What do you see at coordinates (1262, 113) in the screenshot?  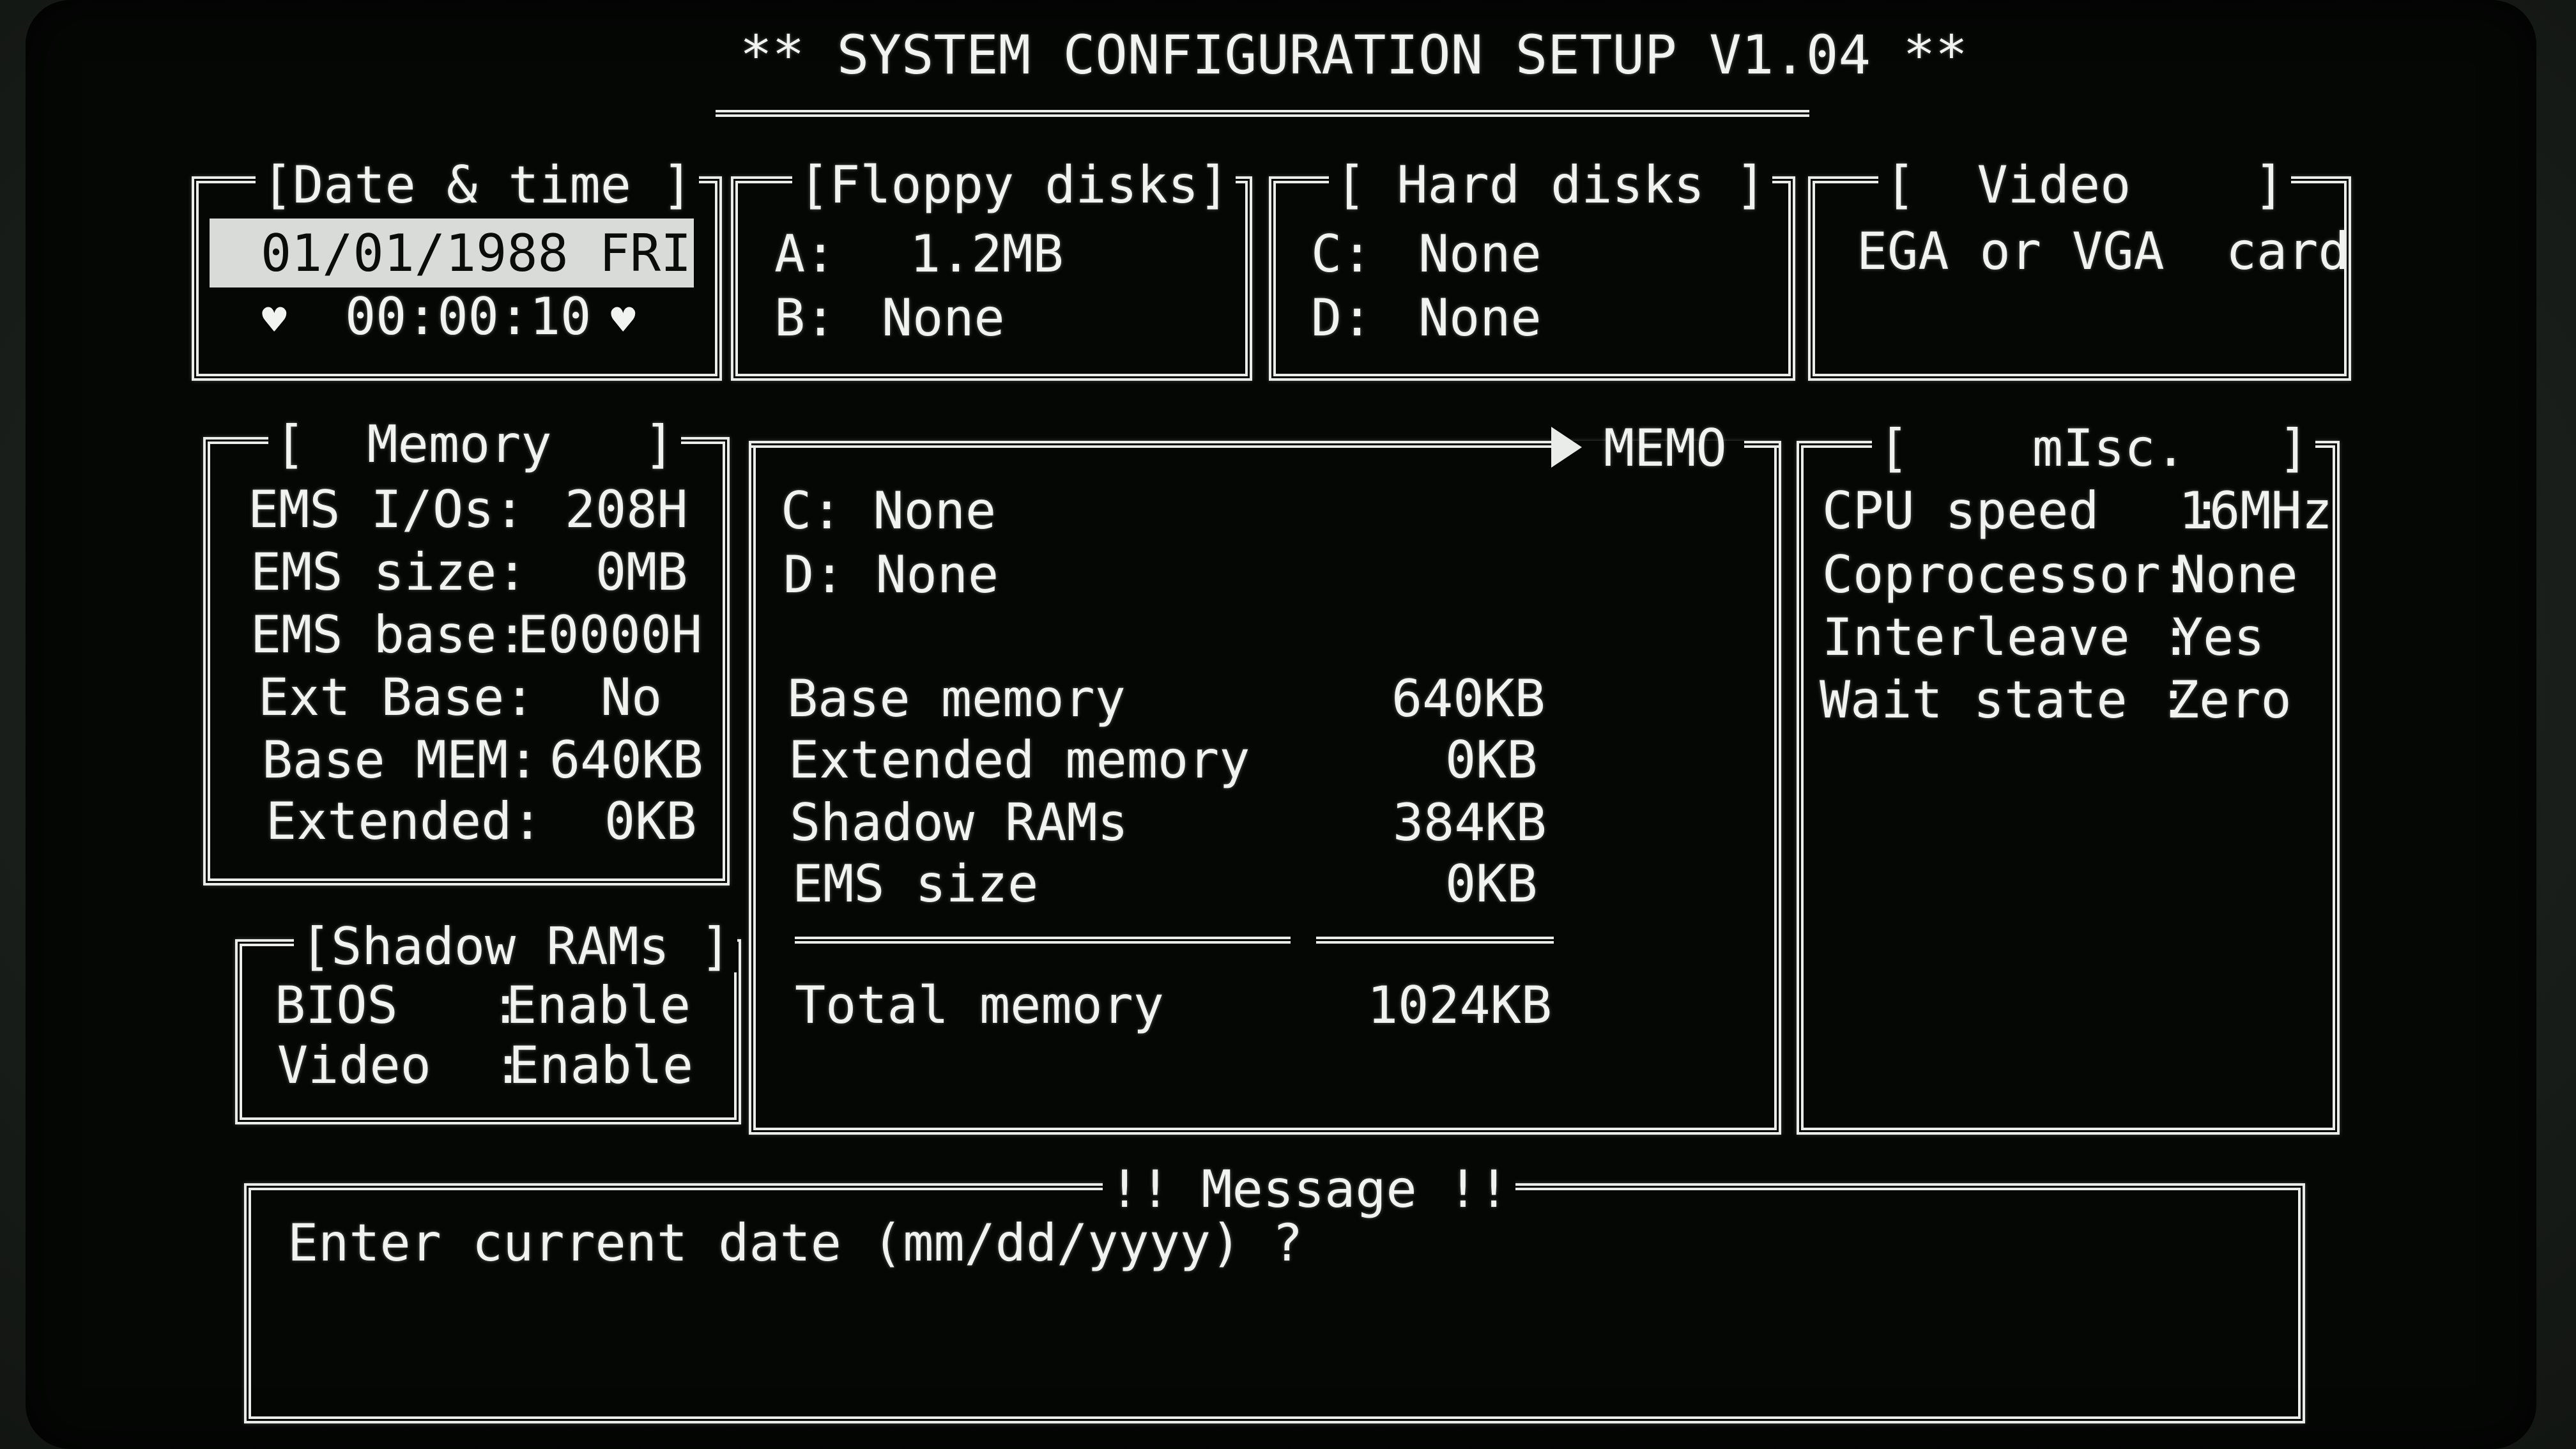 I see `title-underline` at bounding box center [1262, 113].